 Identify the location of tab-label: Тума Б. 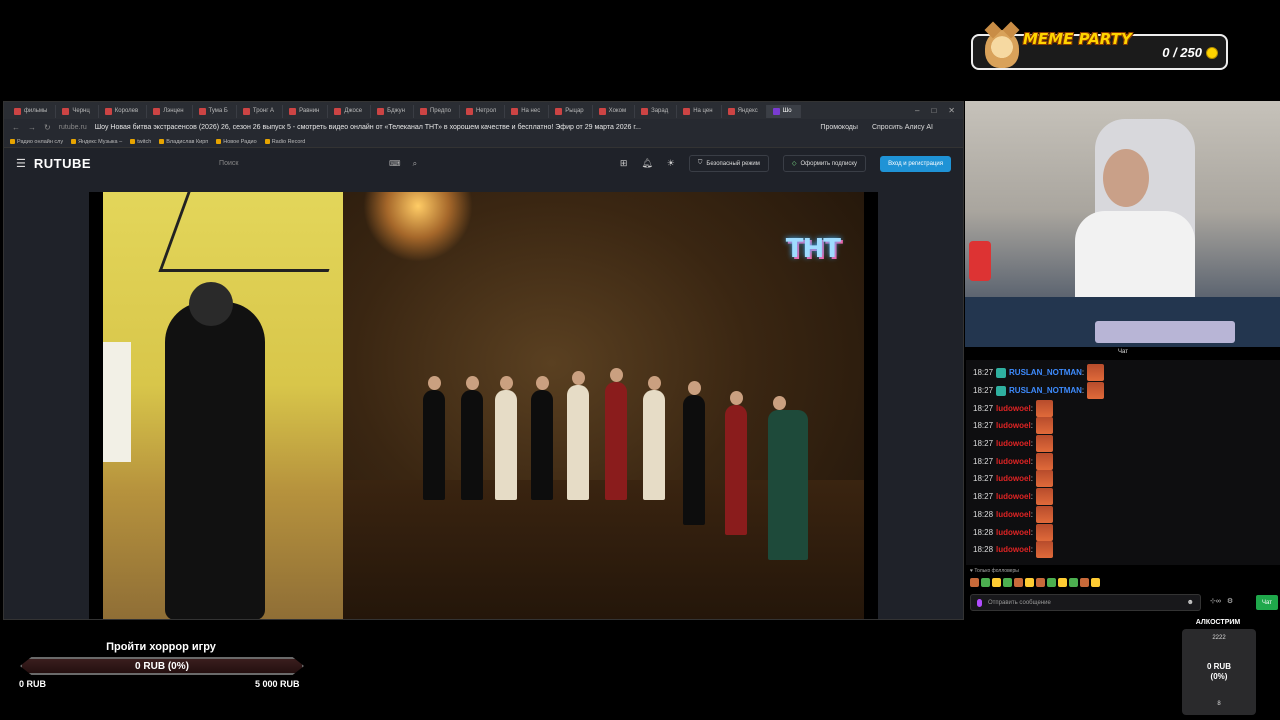
(218, 111).